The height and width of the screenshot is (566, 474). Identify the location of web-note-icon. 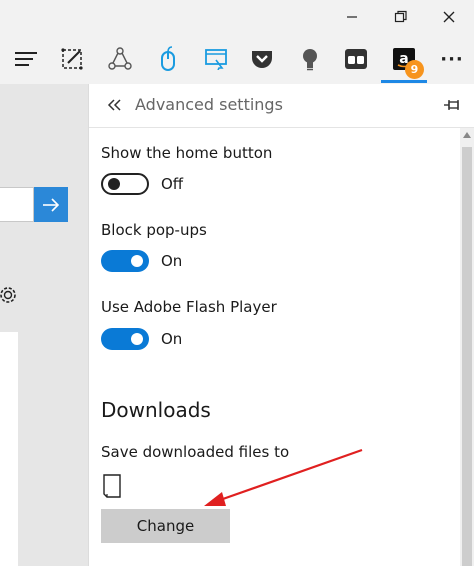
(72, 59).